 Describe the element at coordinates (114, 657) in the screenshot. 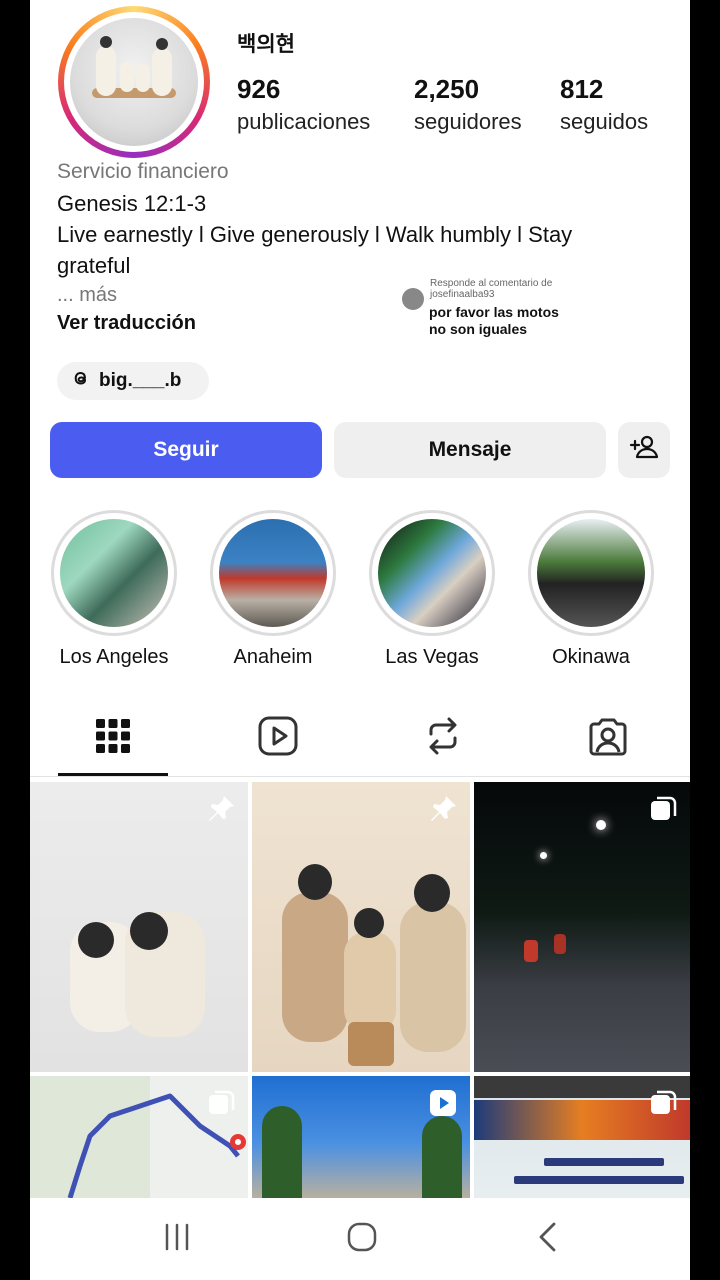

I see `highlight-label: Los Angeles` at that location.